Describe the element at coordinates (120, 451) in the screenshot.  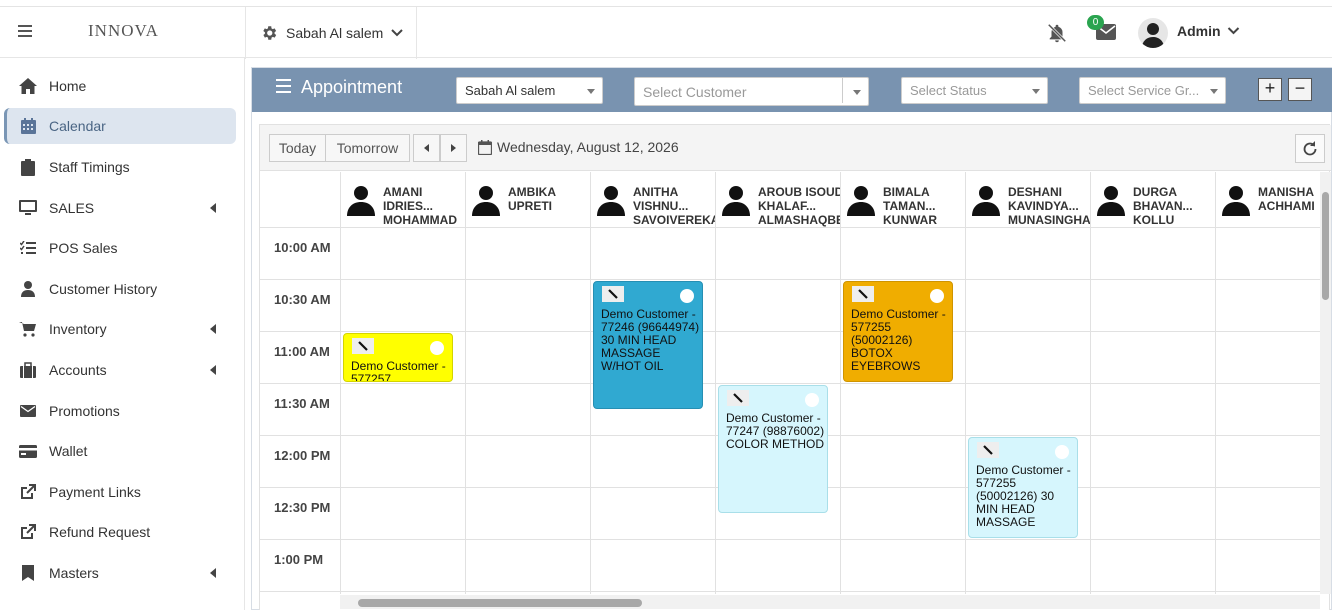
I see `sidebar-item-wallet: Wallet` at that location.